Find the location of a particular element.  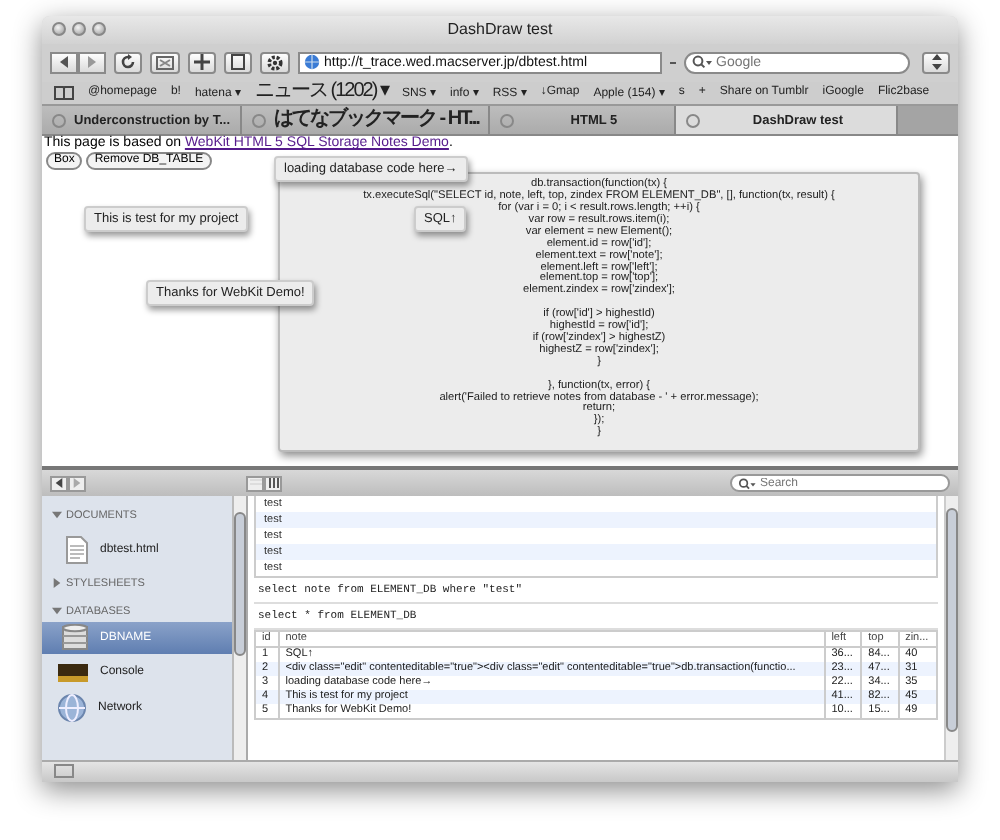

gear-icon is located at coordinates (275, 62).